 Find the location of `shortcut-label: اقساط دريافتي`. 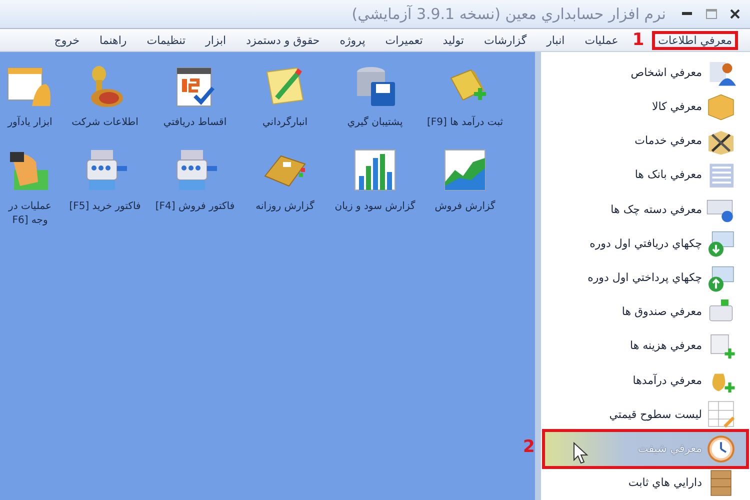

shortcut-label: اقساط دريافتي is located at coordinates (195, 123).